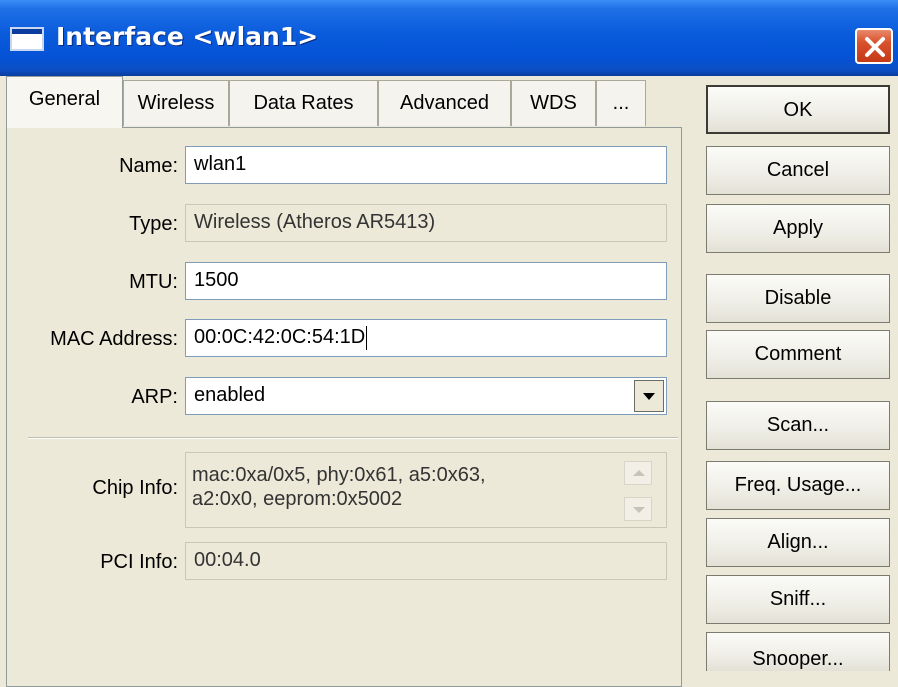 The width and height of the screenshot is (898, 687). What do you see at coordinates (426, 338) in the screenshot?
I see `mac-address-field: 00:0C:42:0C:54:1D` at bounding box center [426, 338].